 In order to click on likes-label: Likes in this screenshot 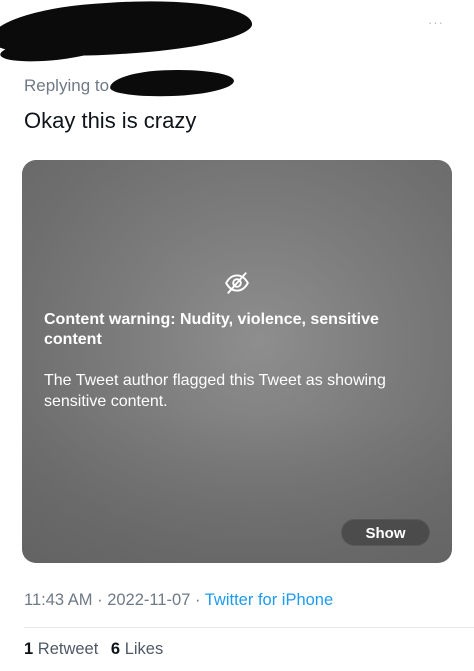, I will do `click(144, 649)`.